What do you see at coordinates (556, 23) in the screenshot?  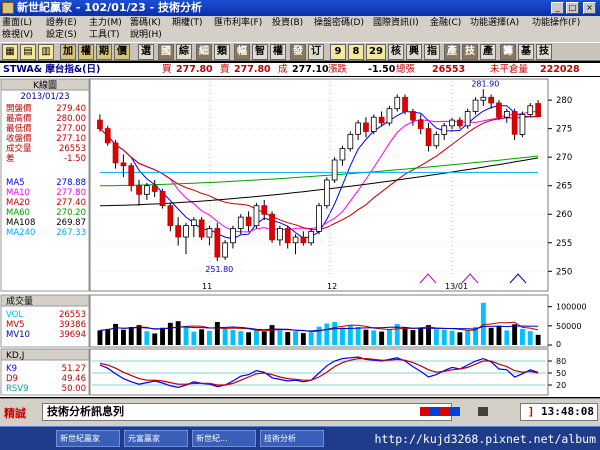 I see `menu-function-operate: 功能操作(F)` at bounding box center [556, 23].